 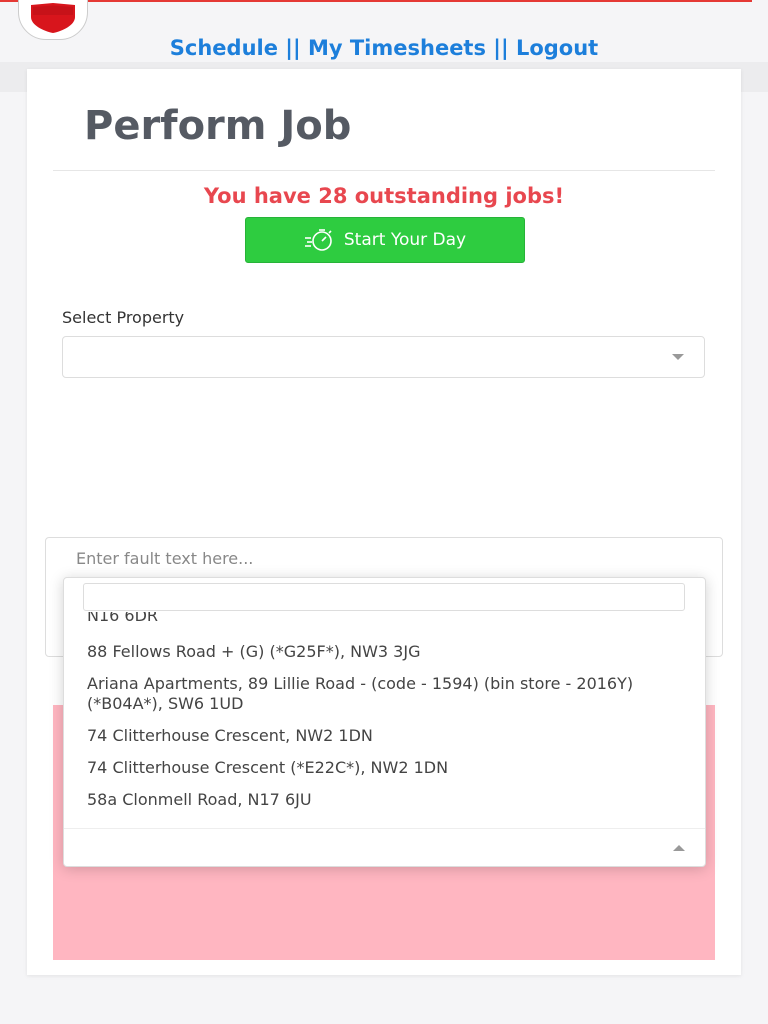 What do you see at coordinates (384, 170) in the screenshot?
I see `title-divider` at bounding box center [384, 170].